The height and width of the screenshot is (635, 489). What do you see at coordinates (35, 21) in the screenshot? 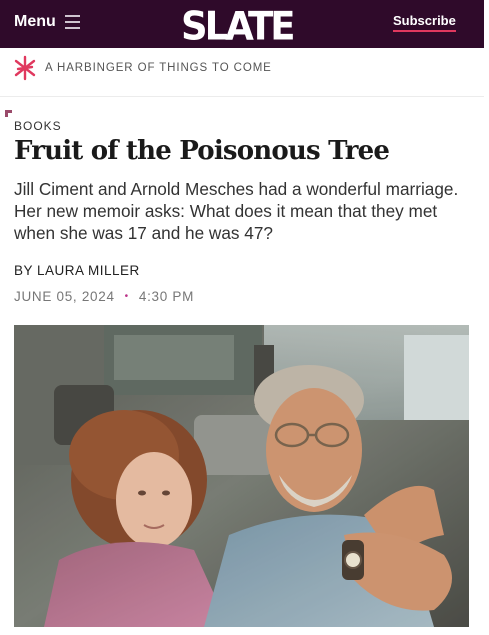
I see `menu-label: Menu` at bounding box center [35, 21].